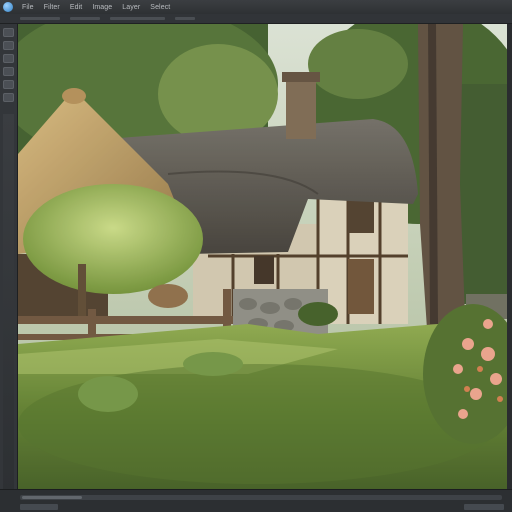 The height and width of the screenshot is (512, 512). Describe the element at coordinates (256, 19) in the screenshot. I see `options-bar` at that location.